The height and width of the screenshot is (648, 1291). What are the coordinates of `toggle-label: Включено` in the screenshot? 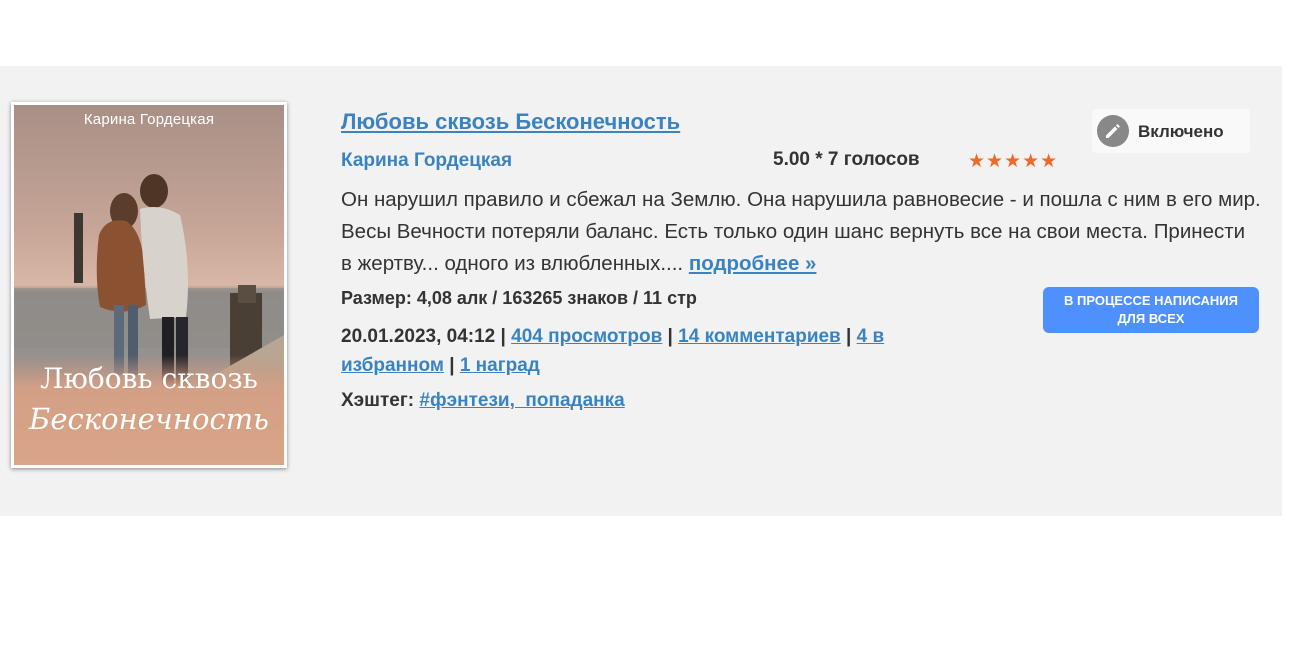 It's located at (1181, 131).